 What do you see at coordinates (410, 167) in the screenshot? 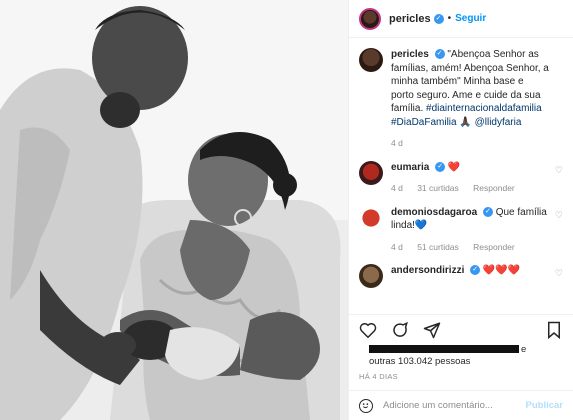
I see `comment-username: eumaria` at bounding box center [410, 167].